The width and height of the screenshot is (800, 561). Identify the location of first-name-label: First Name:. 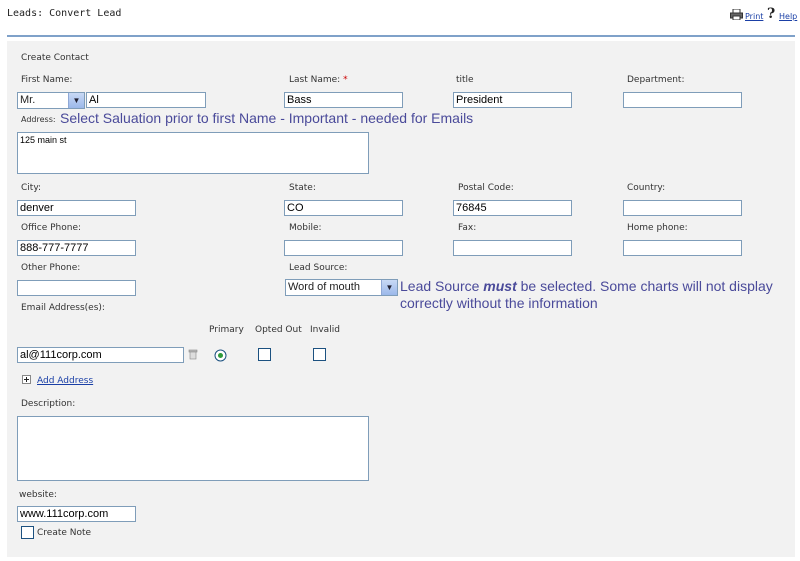
(47, 80).